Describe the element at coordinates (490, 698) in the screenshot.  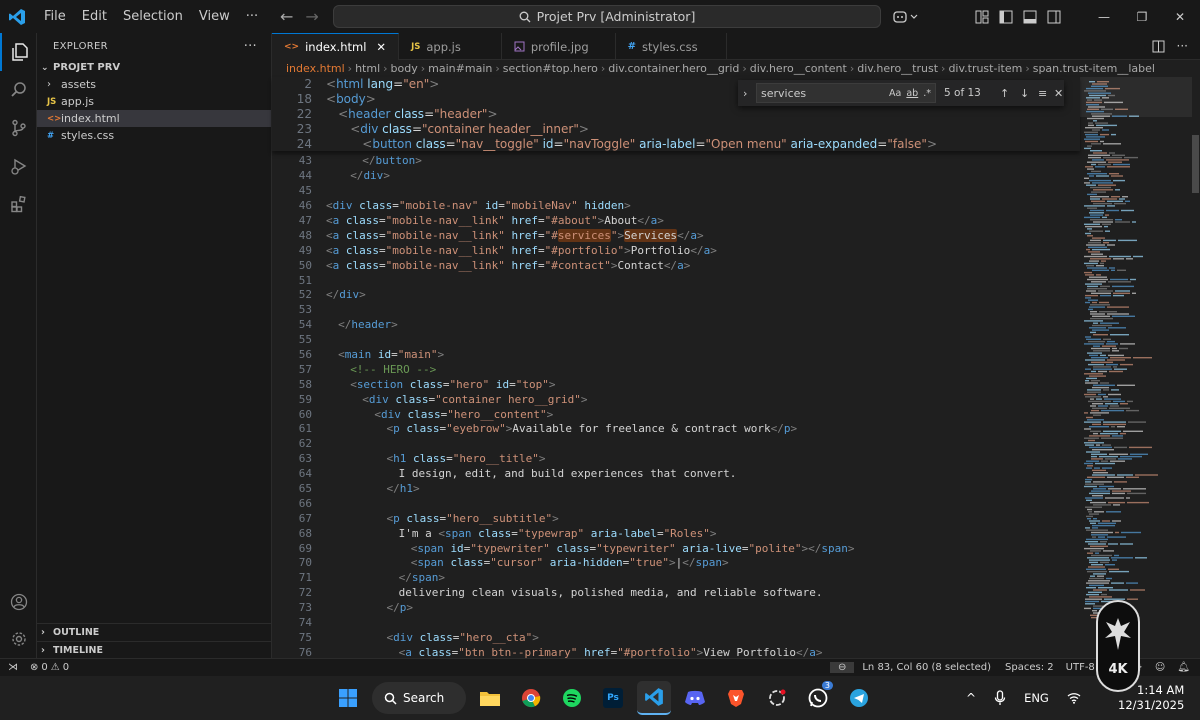
I see `file-explorer-icon` at that location.